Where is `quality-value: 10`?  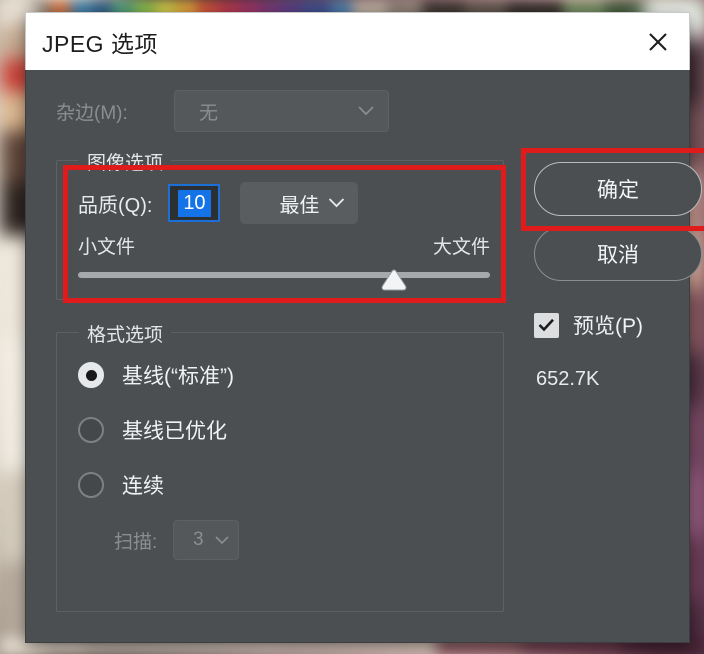
quality-value: 10 is located at coordinates (194, 203).